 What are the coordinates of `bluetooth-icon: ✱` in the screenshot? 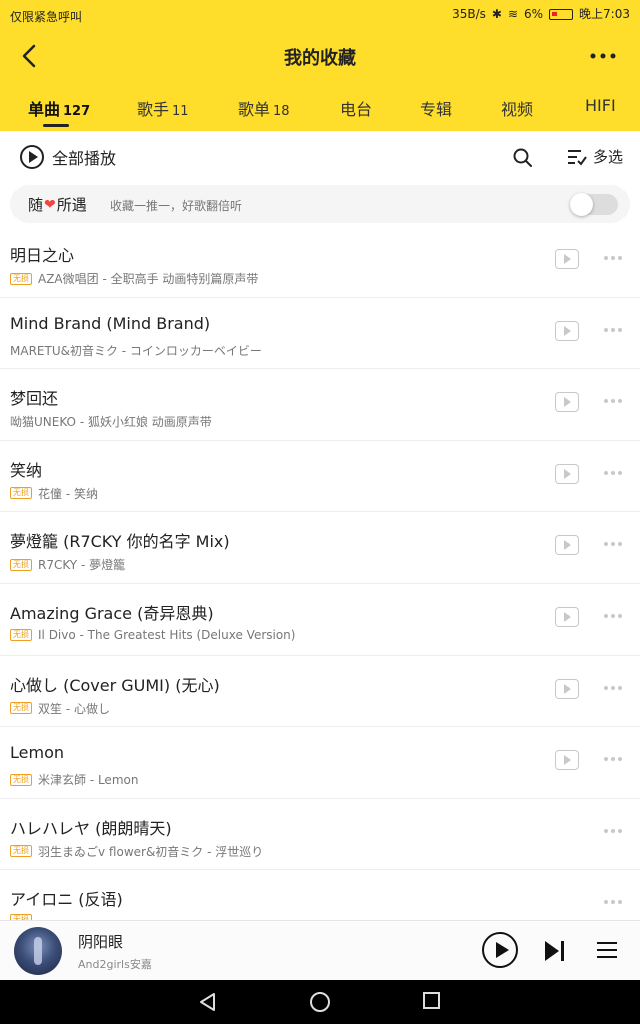 It's located at (496, 14).